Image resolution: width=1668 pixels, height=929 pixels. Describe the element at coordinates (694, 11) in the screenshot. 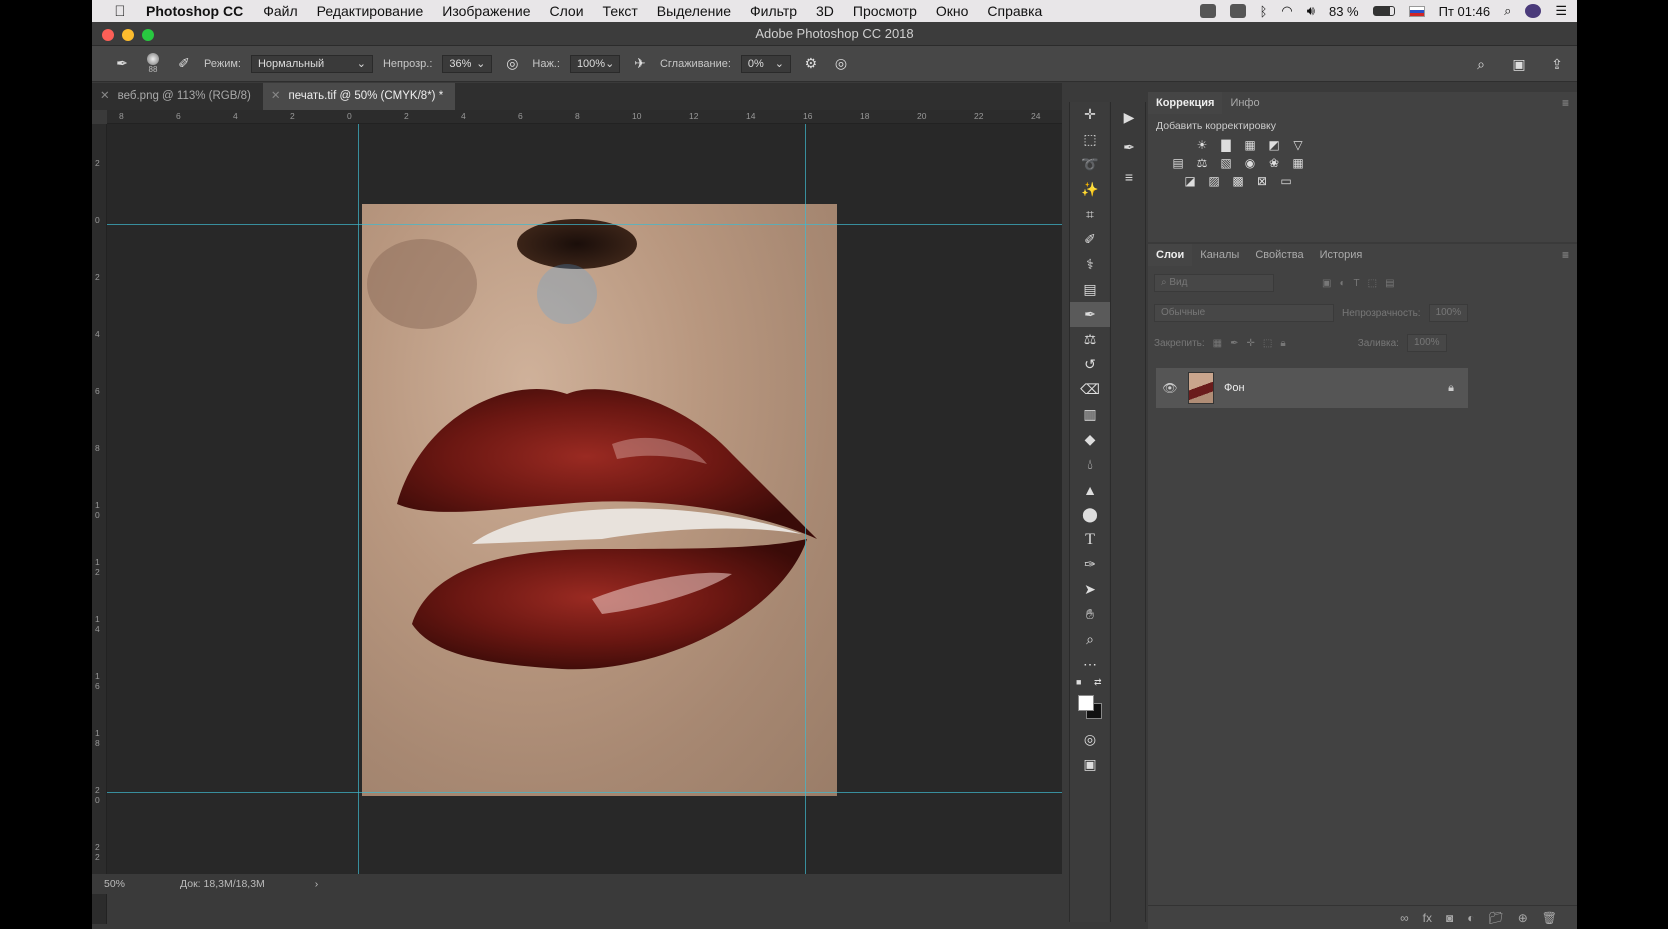

I see `menu-select: Выделение` at that location.